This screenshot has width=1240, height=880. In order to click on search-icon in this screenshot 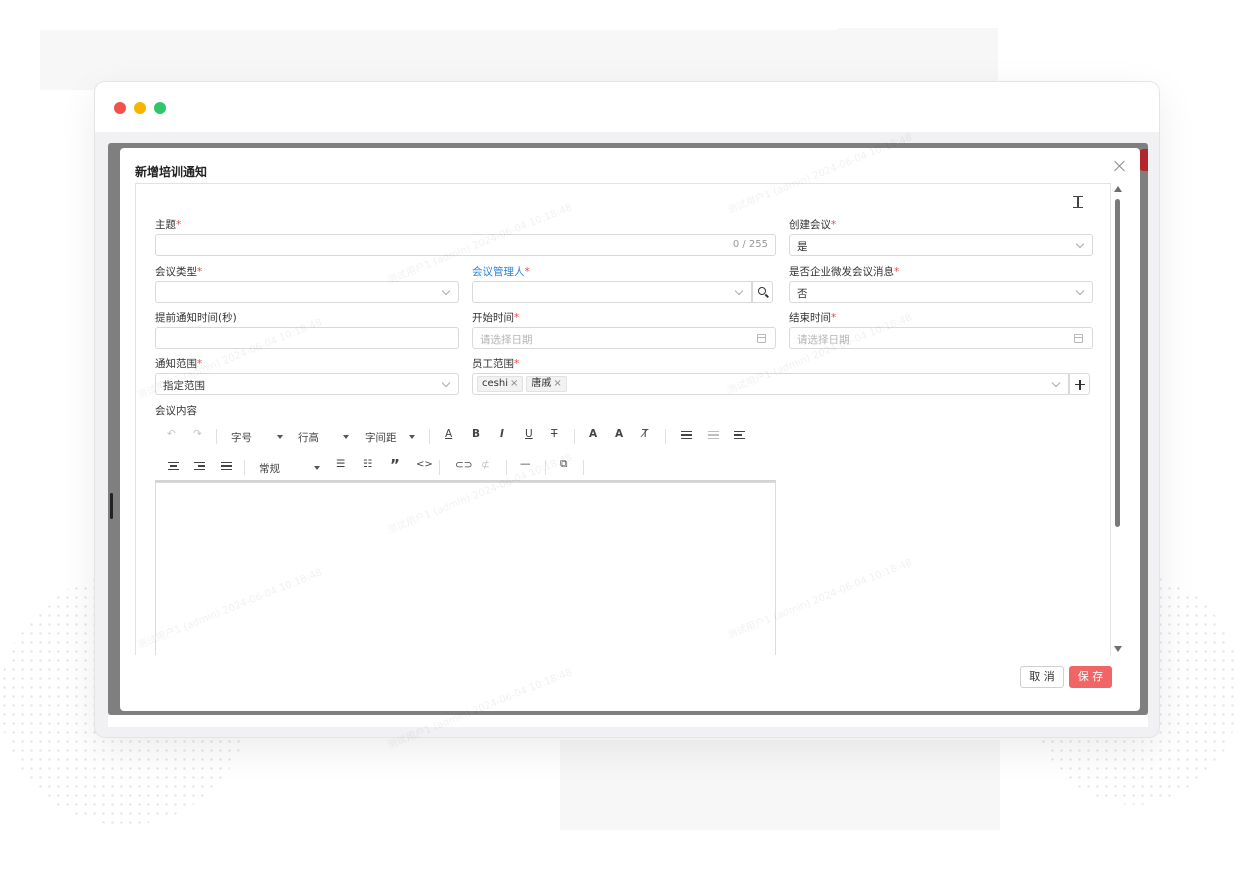, I will do `click(762, 291)`.